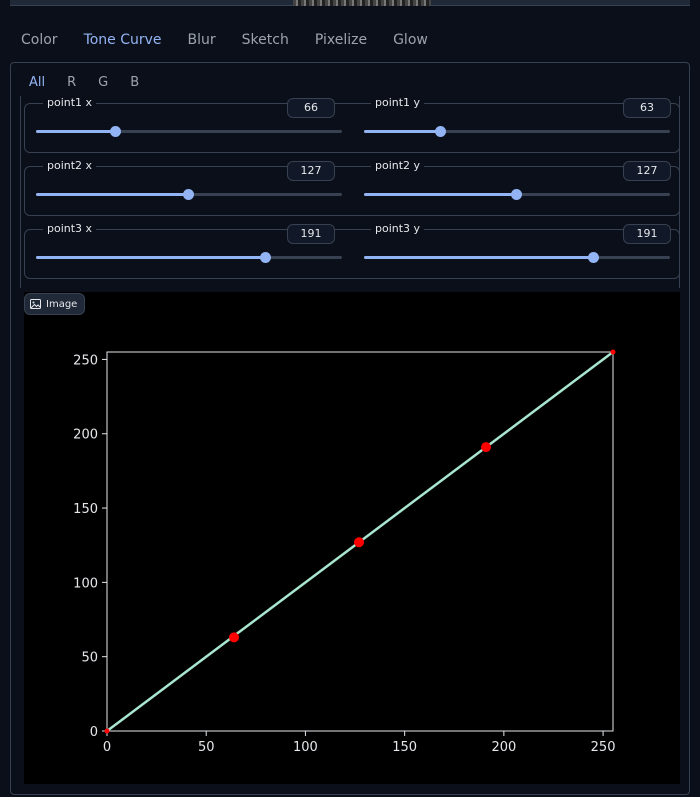 The image size is (700, 797). I want to click on slider-label: point2 x, so click(67, 165).